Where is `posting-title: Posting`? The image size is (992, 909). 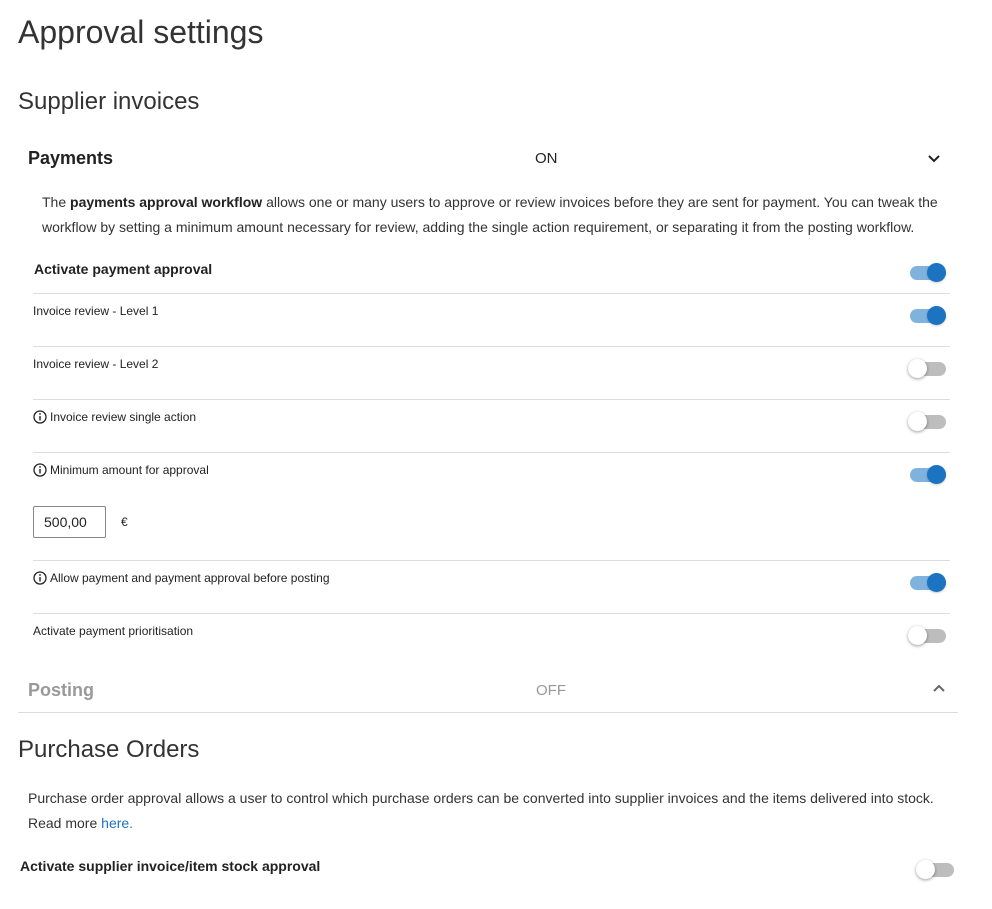 posting-title: Posting is located at coordinates (61, 690).